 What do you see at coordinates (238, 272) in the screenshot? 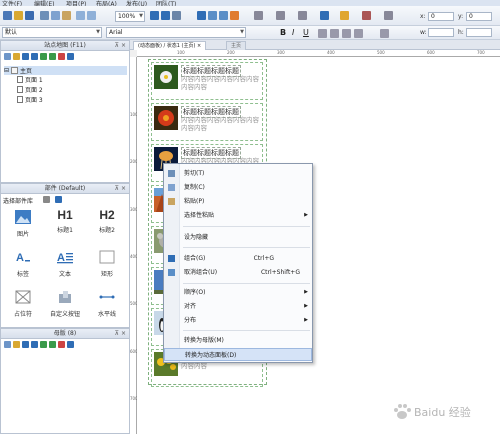
I see `menu-item-ungroup: 取消组合(U) Ctrl+Shift+G` at bounding box center [238, 272].